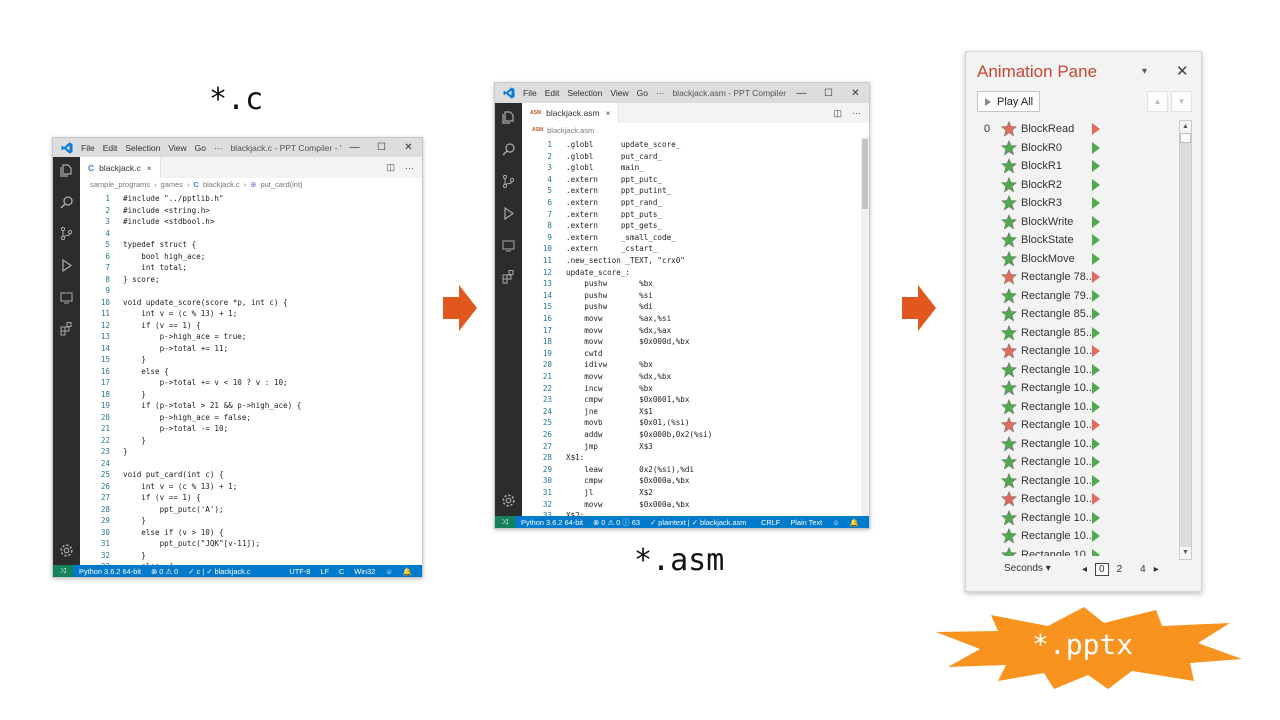  Describe the element at coordinates (221, 184) in the screenshot. I see `breadcrumb-file: blackjack.c` at that location.